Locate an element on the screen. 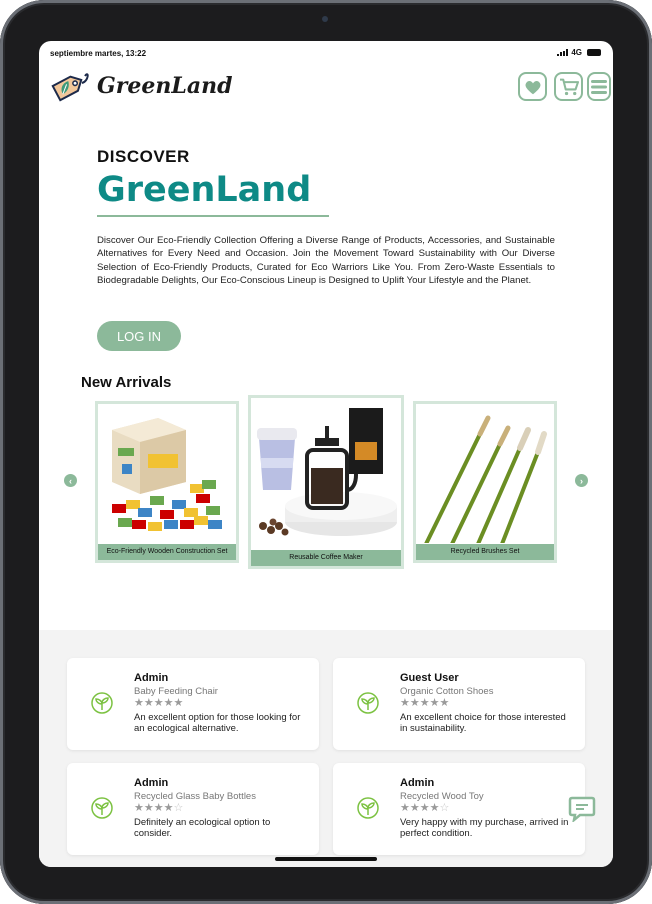 The image size is (652, 904). chat-icon is located at coordinates (582, 810).